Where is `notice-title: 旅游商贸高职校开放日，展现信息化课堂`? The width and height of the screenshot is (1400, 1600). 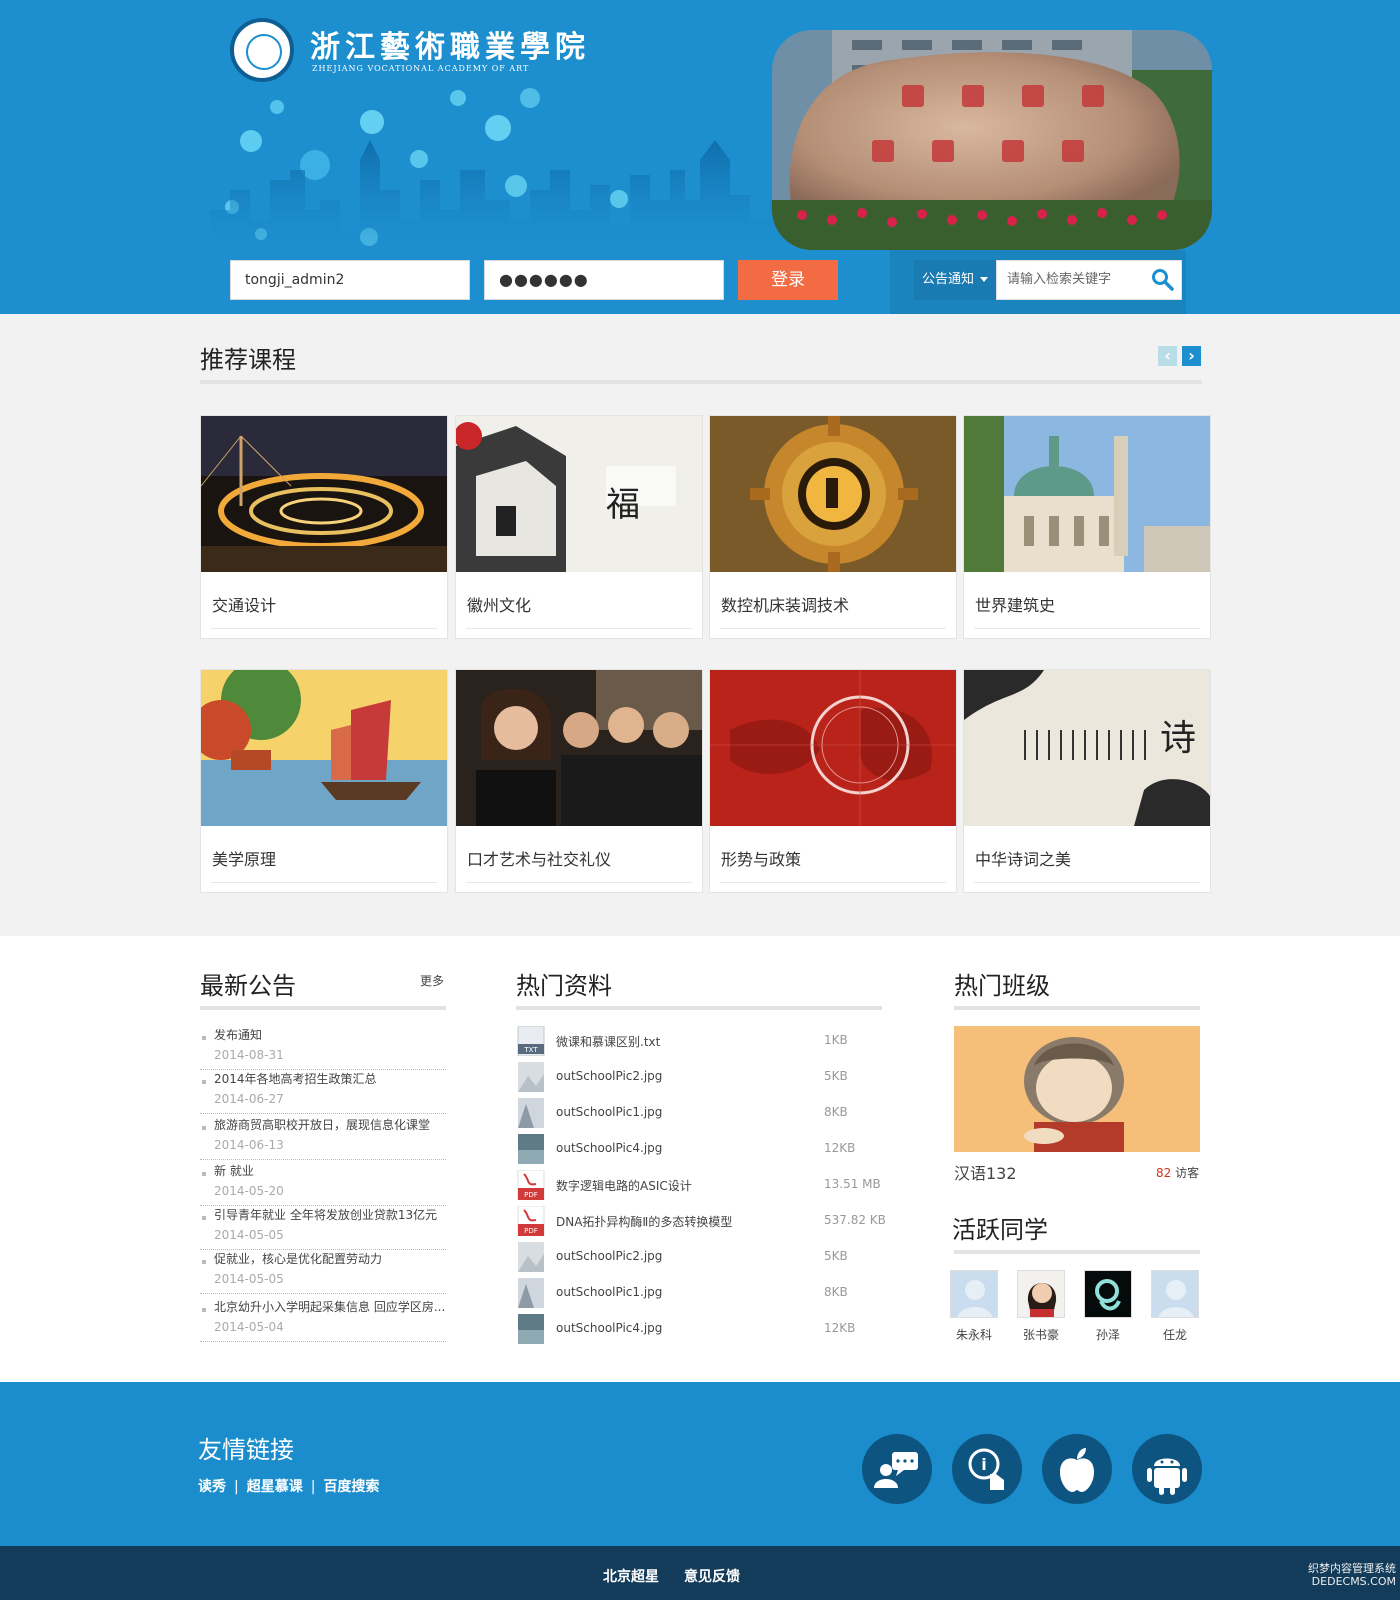 notice-title: 旅游商贸高职校开放日，展现信息化课堂 is located at coordinates (330, 1124).